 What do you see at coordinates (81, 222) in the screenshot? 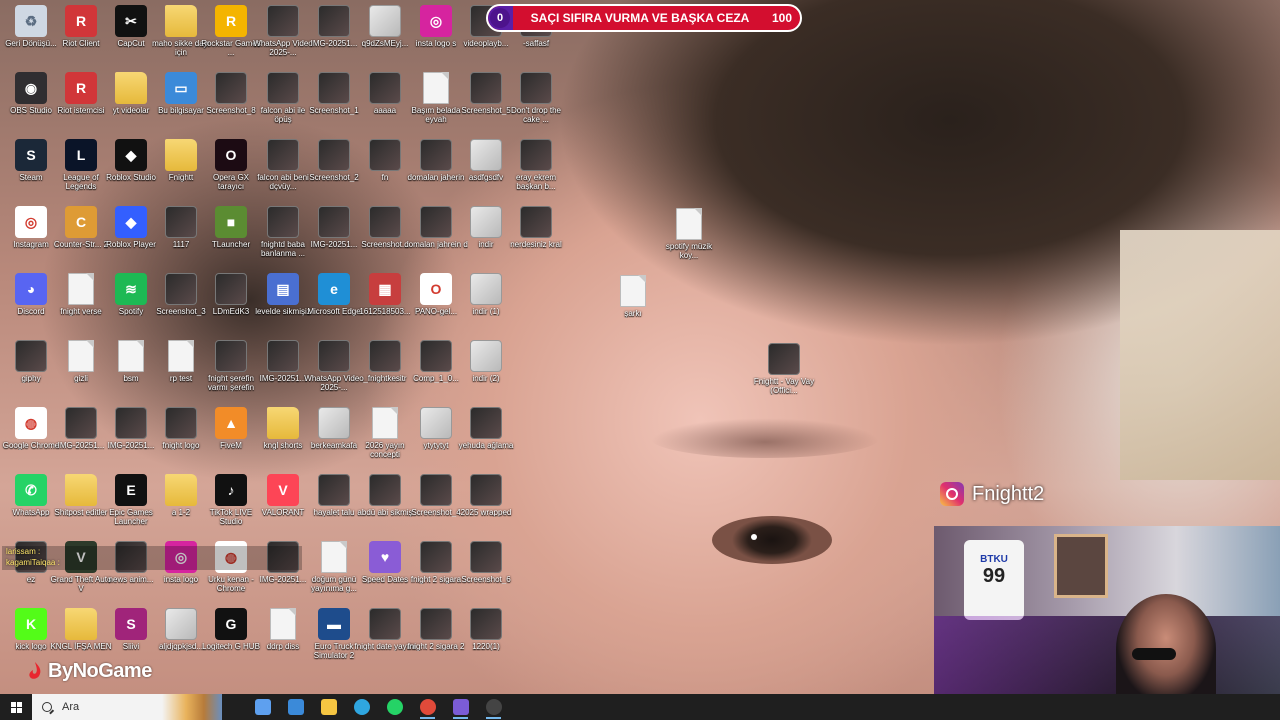
I see `app-icon: C` at bounding box center [81, 222].